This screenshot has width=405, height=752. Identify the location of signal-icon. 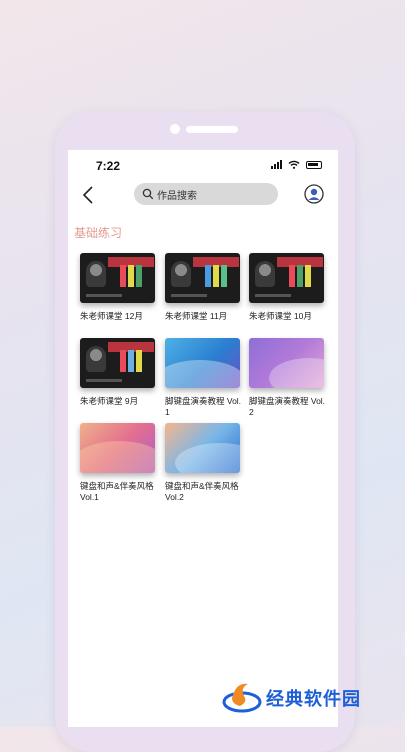
(276, 164).